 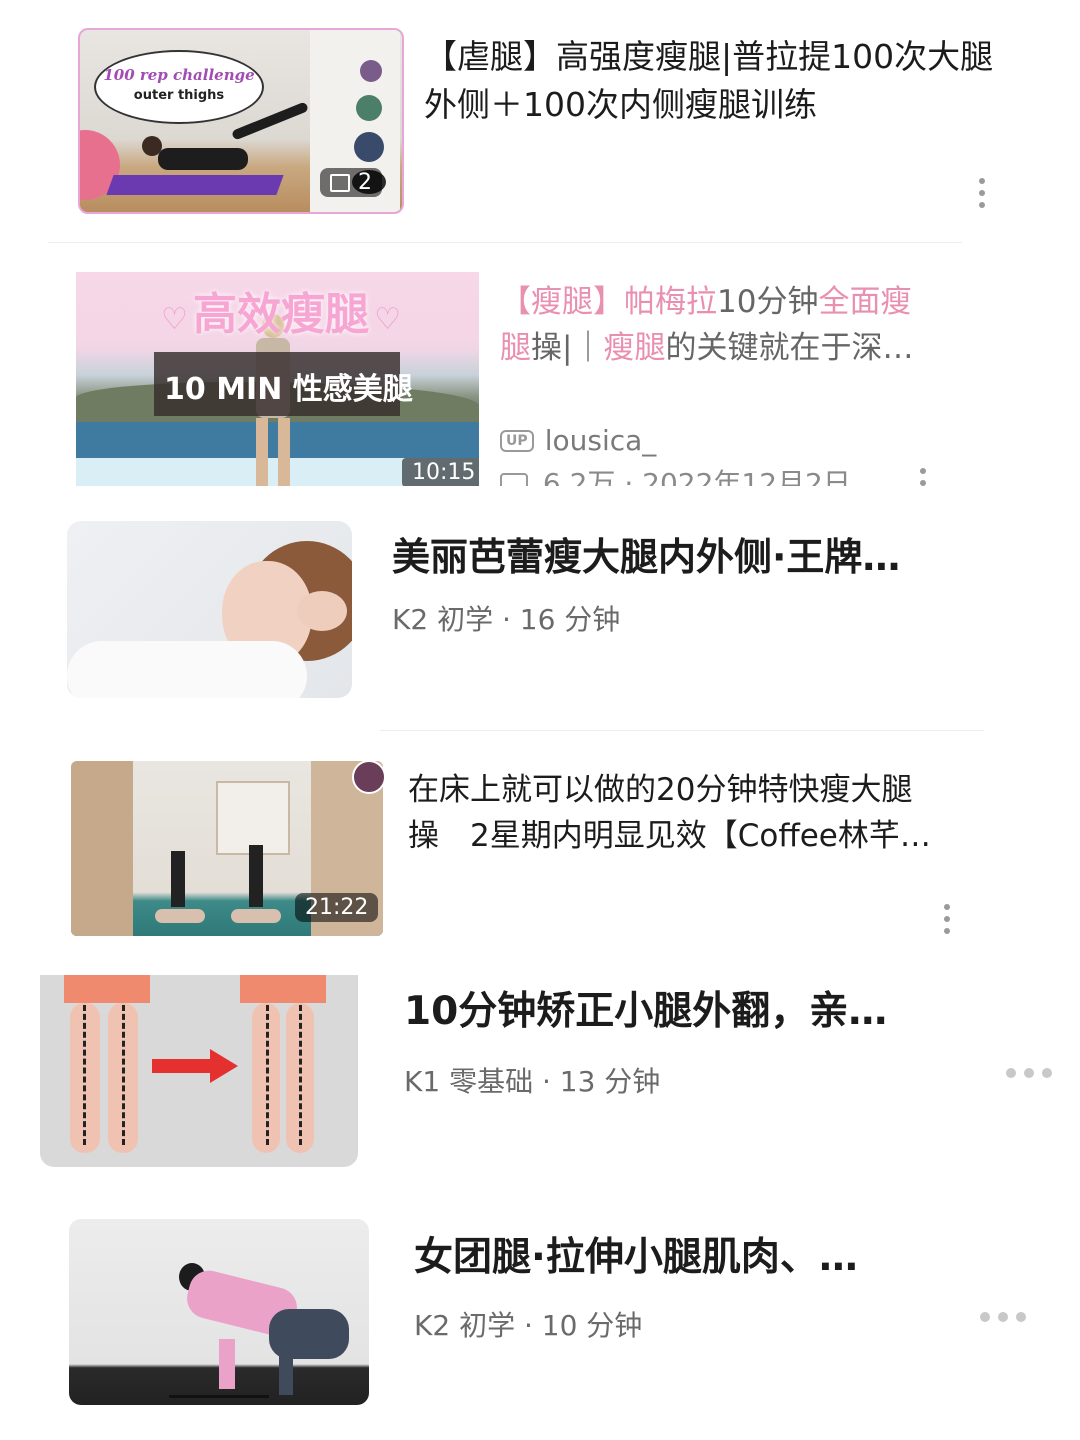 What do you see at coordinates (514, 479) in the screenshot?
I see `play-count-icon` at bounding box center [514, 479].